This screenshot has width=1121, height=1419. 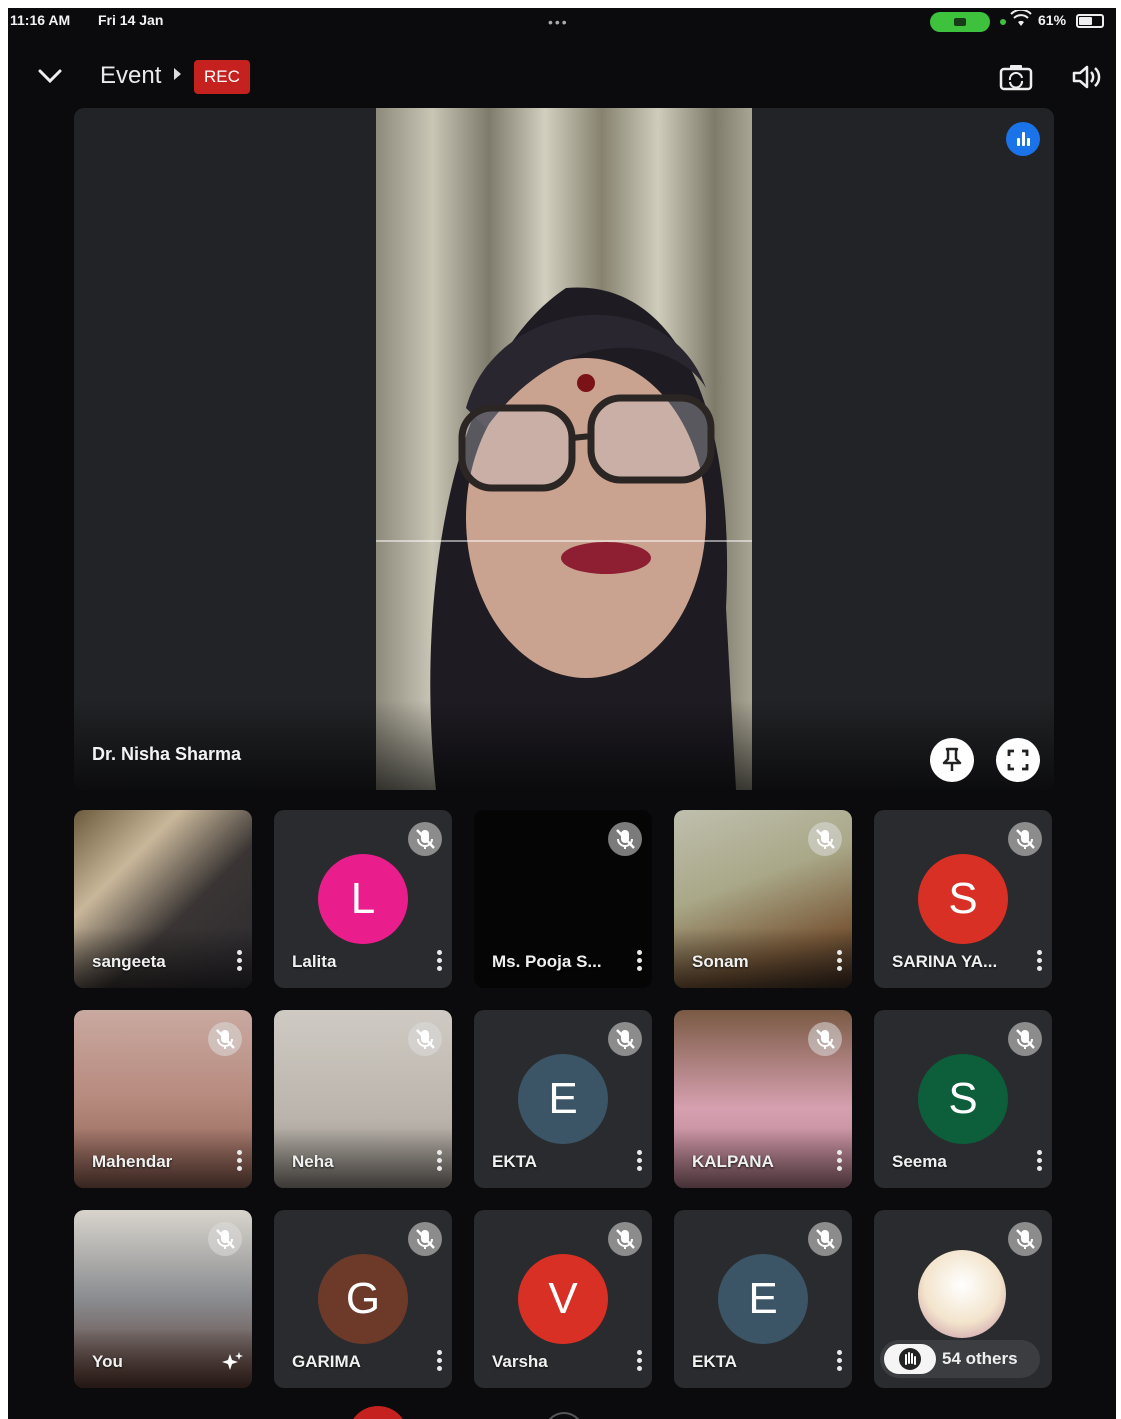 I want to click on avatar, so click(x=962, y=1294).